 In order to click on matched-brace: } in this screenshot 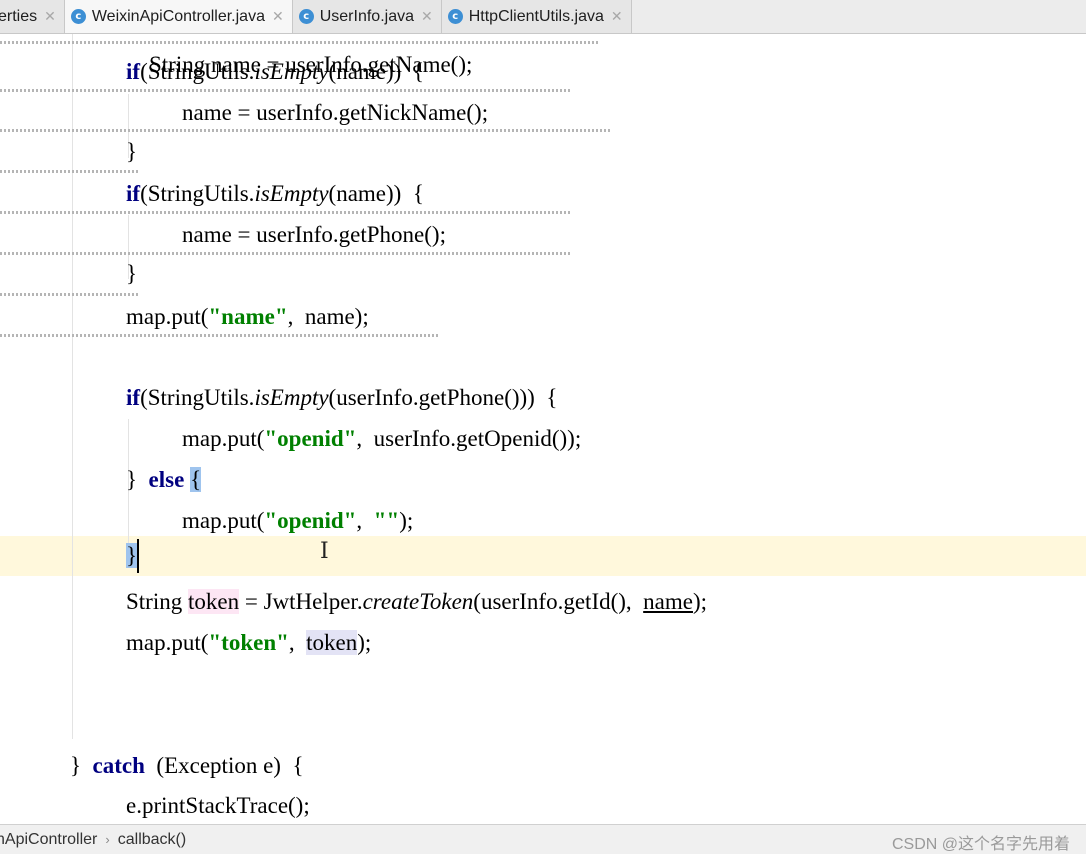, I will do `click(132, 555)`.